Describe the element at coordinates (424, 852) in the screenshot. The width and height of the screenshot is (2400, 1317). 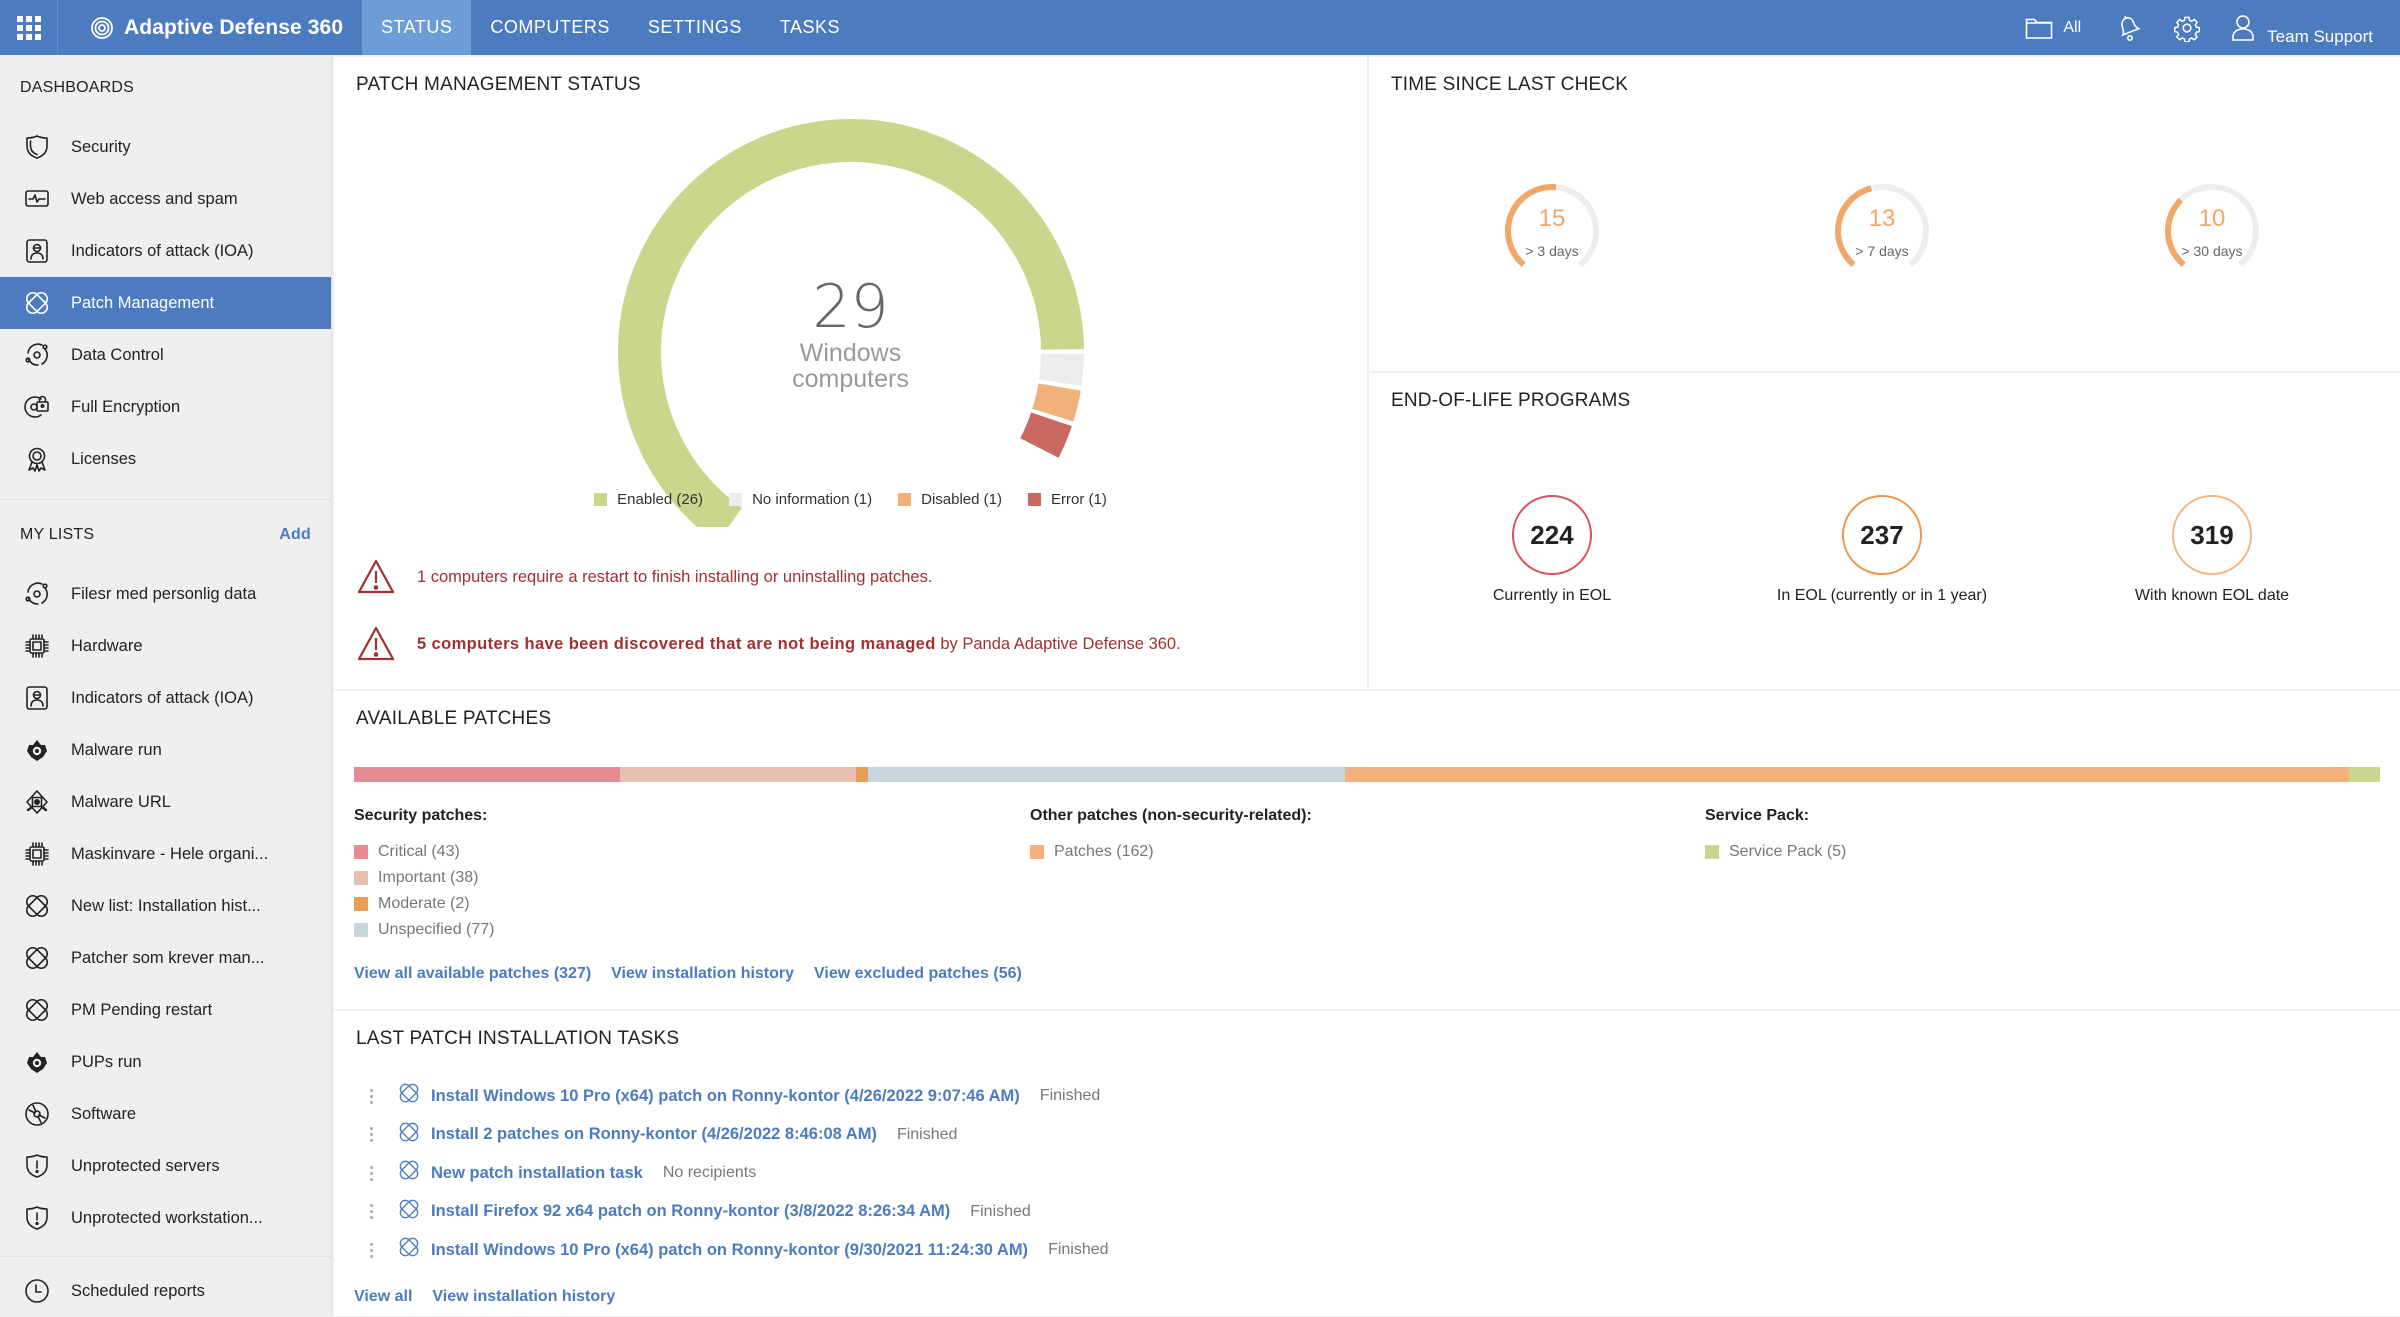
I see `patch-legend-item: Critical (43)` at that location.